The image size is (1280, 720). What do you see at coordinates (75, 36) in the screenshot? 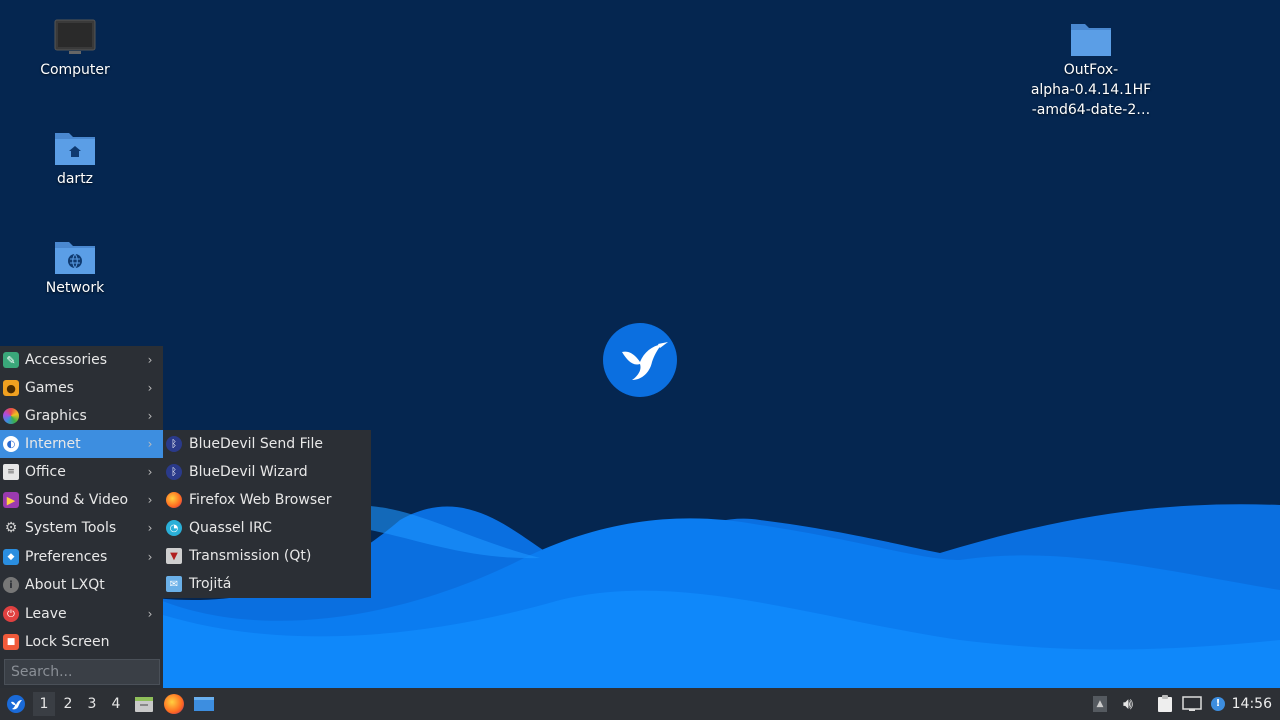
I see `computer-icon` at bounding box center [75, 36].